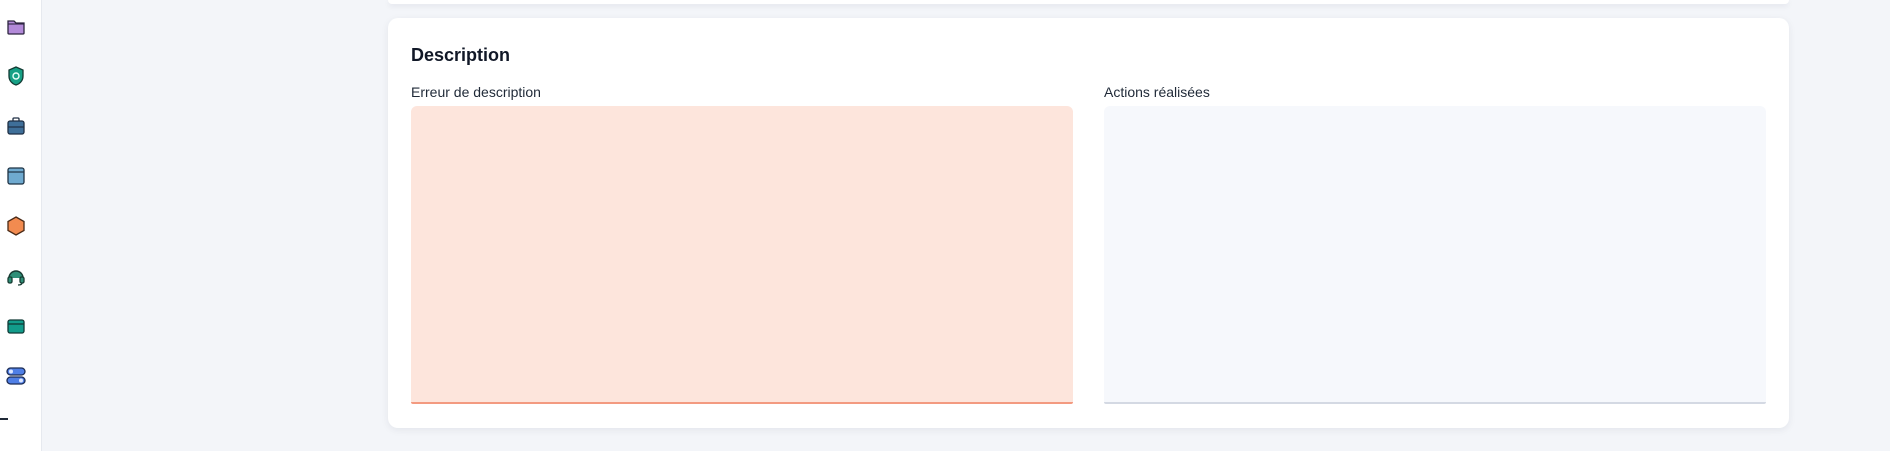  I want to click on previous-card-edge, so click(1088, 2).